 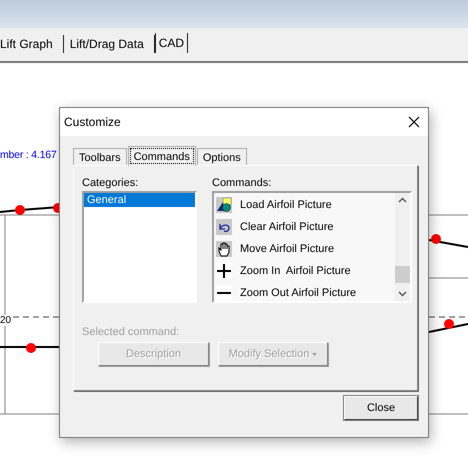 I want to click on shapes-icon, so click(x=224, y=205).